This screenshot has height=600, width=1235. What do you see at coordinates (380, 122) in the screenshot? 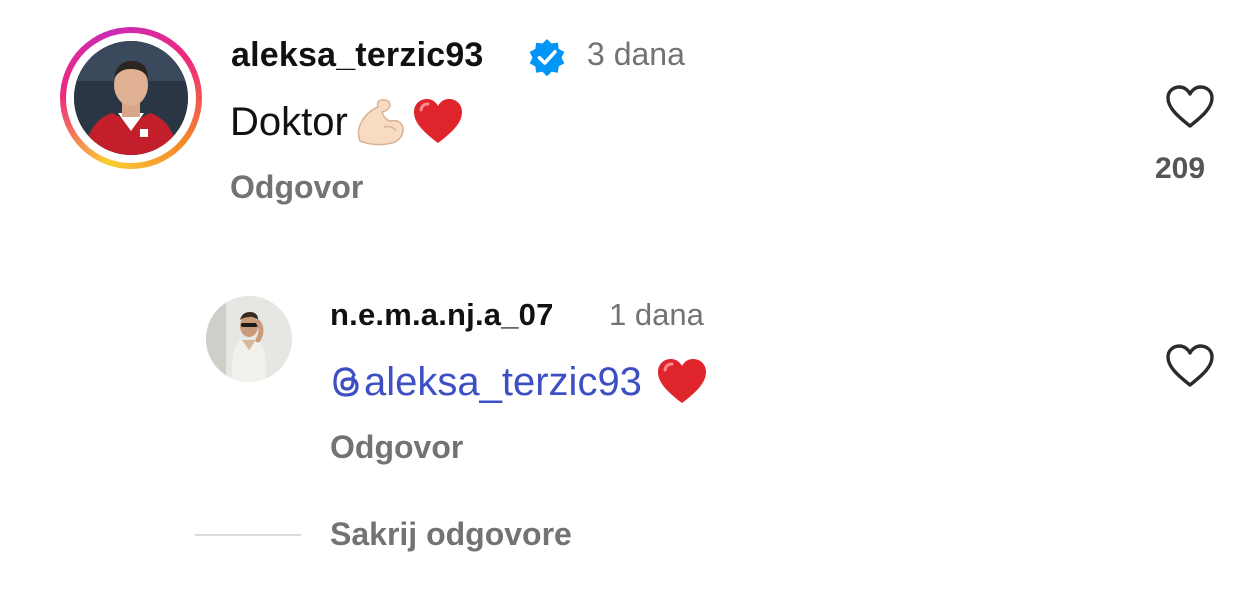
I see `flexed-biceps-icon` at bounding box center [380, 122].